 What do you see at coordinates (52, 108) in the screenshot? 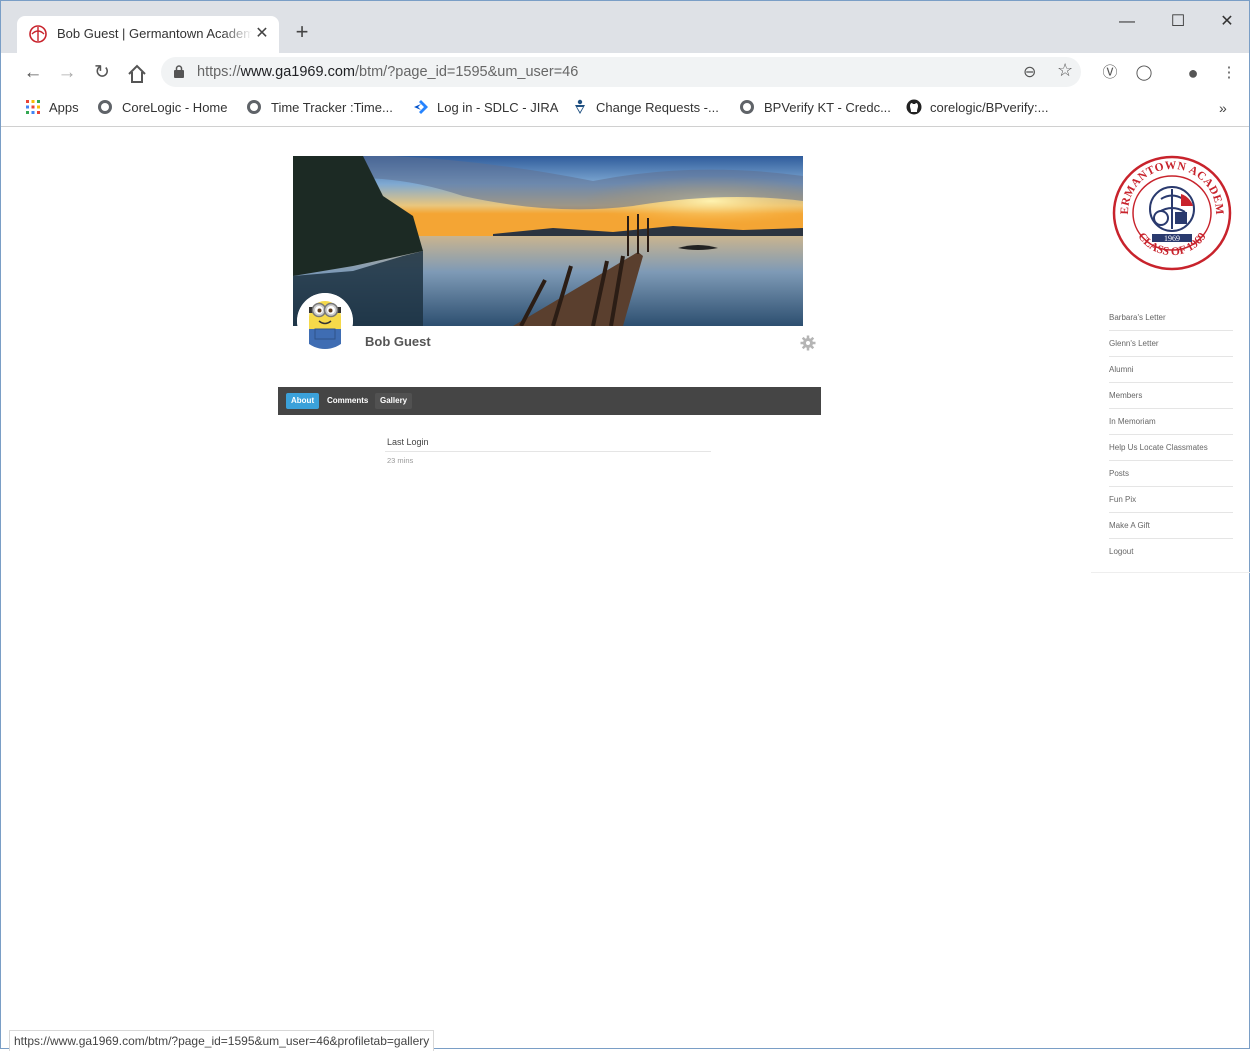
I see `bookmark-apps: Apps` at bounding box center [52, 108].